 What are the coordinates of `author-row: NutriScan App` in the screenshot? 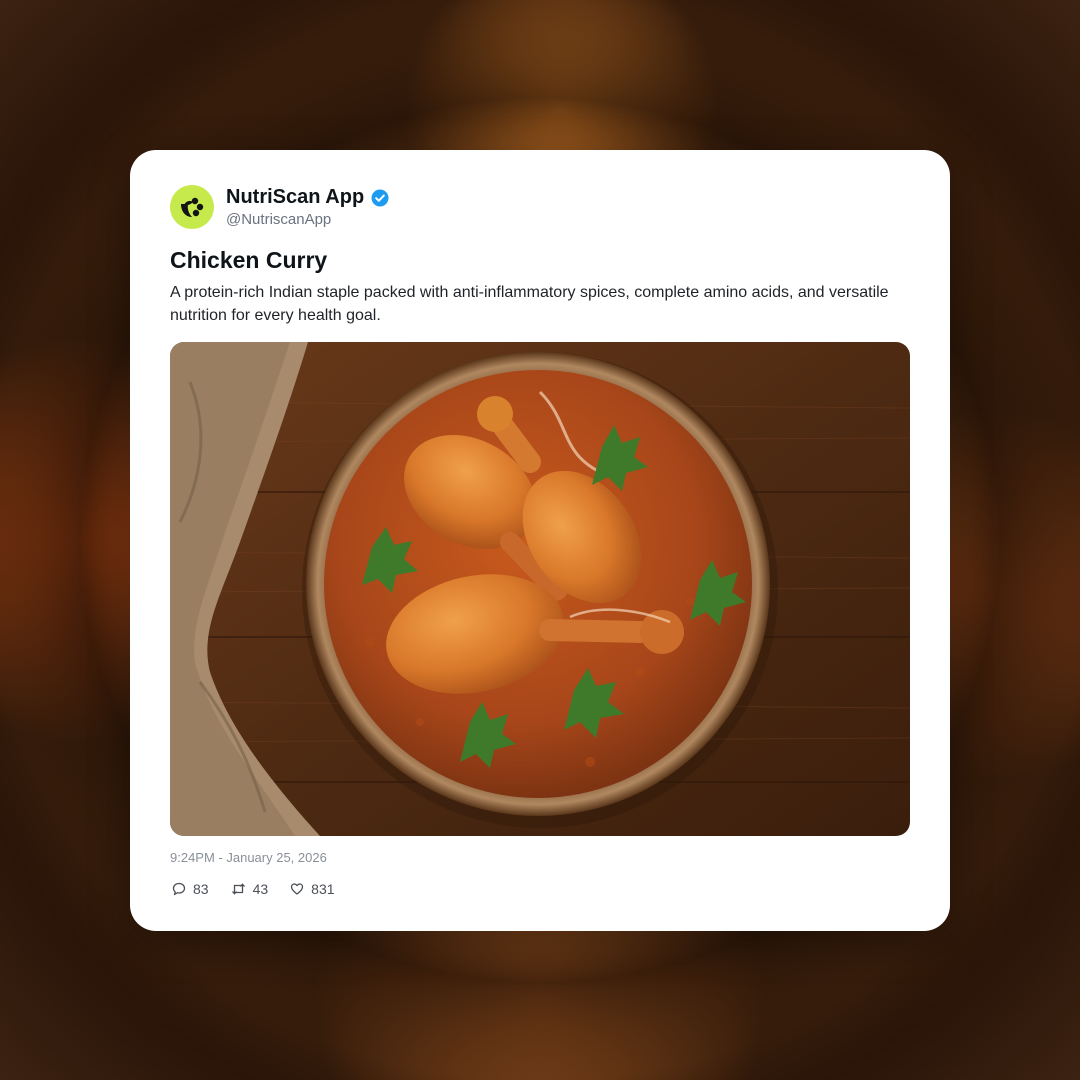 It's located at (308, 197).